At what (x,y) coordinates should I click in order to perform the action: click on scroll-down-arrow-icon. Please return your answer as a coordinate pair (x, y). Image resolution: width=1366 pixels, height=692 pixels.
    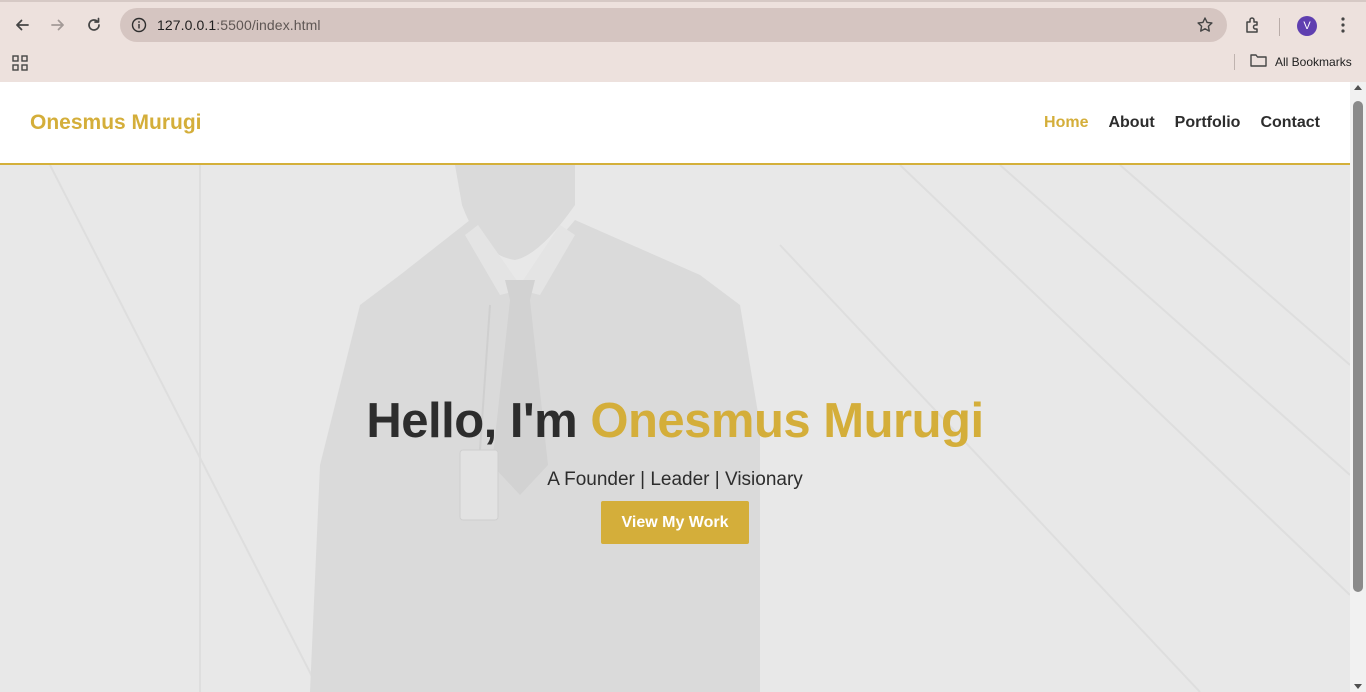
    Looking at the image, I should click on (1358, 686).